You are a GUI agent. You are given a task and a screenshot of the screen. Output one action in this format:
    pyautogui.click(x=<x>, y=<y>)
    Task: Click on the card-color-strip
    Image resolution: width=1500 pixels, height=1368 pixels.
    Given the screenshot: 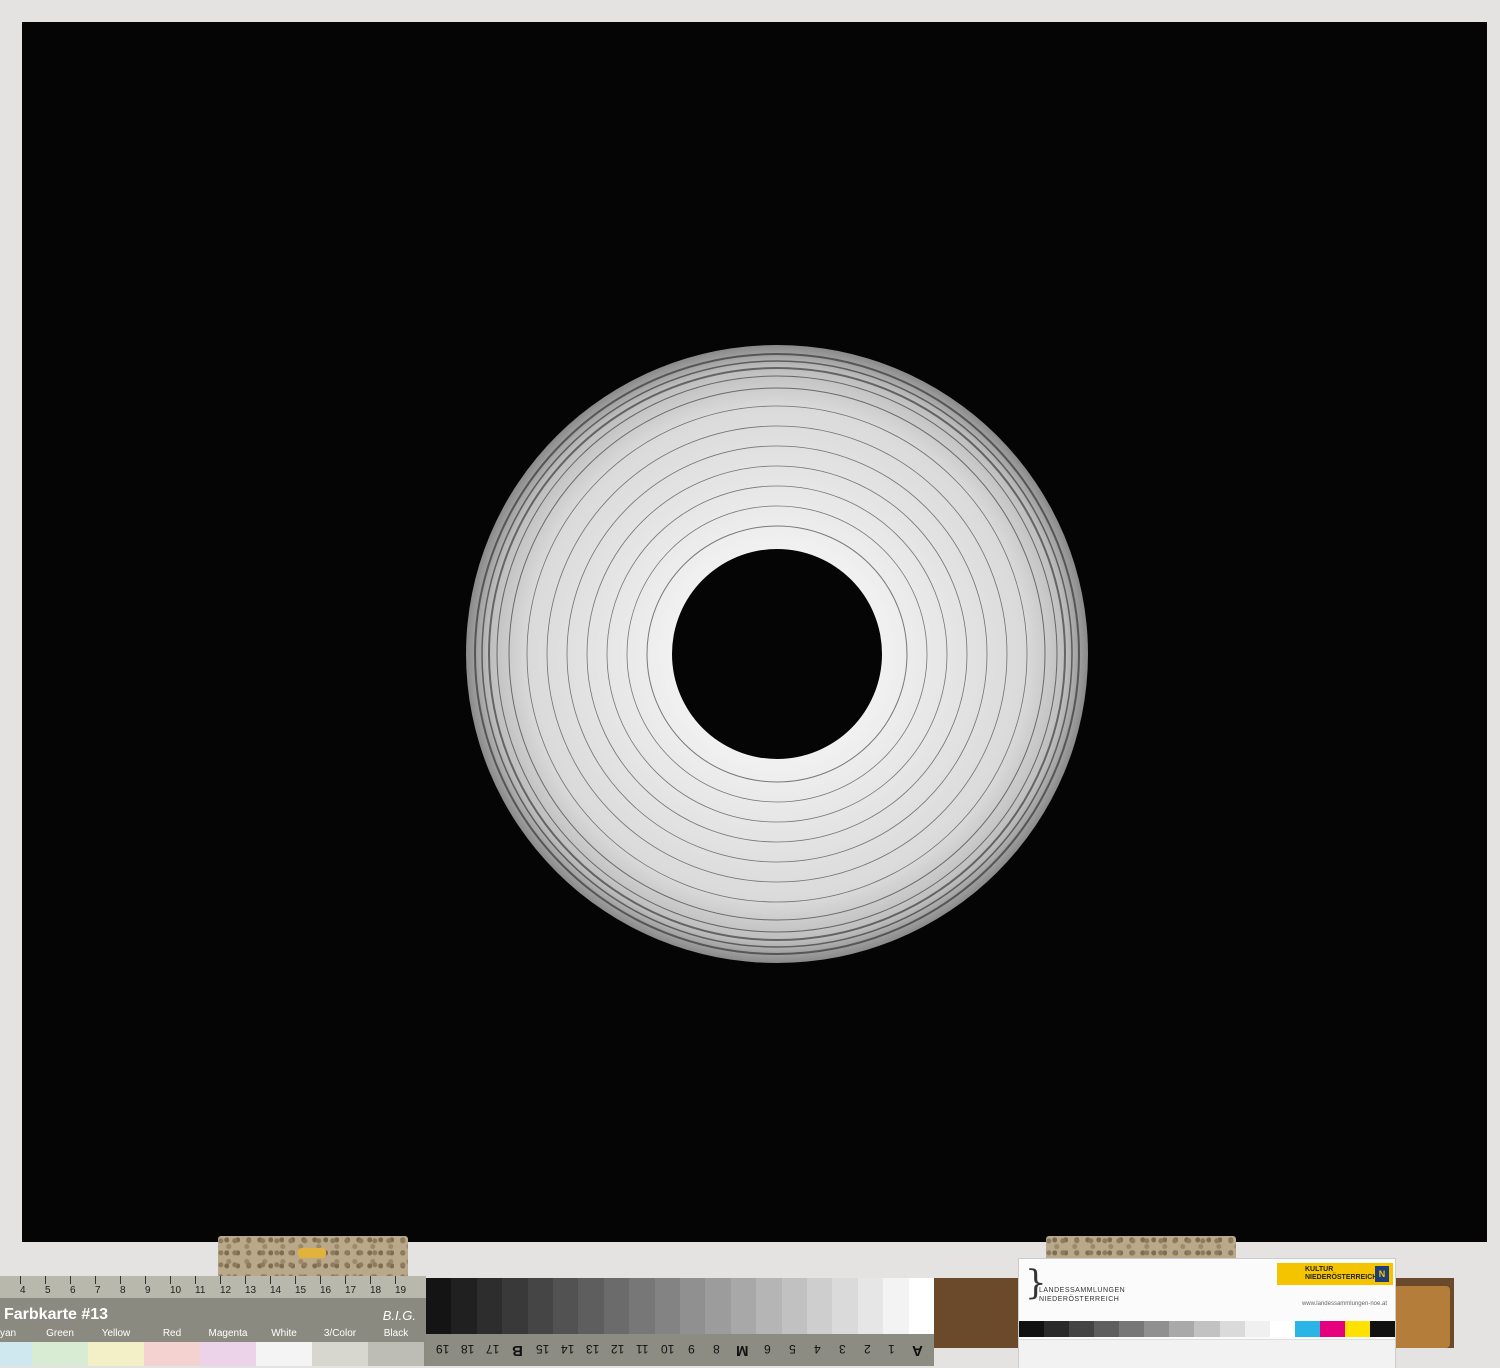 What is the action you would take?
    pyautogui.click(x=1207, y=1329)
    